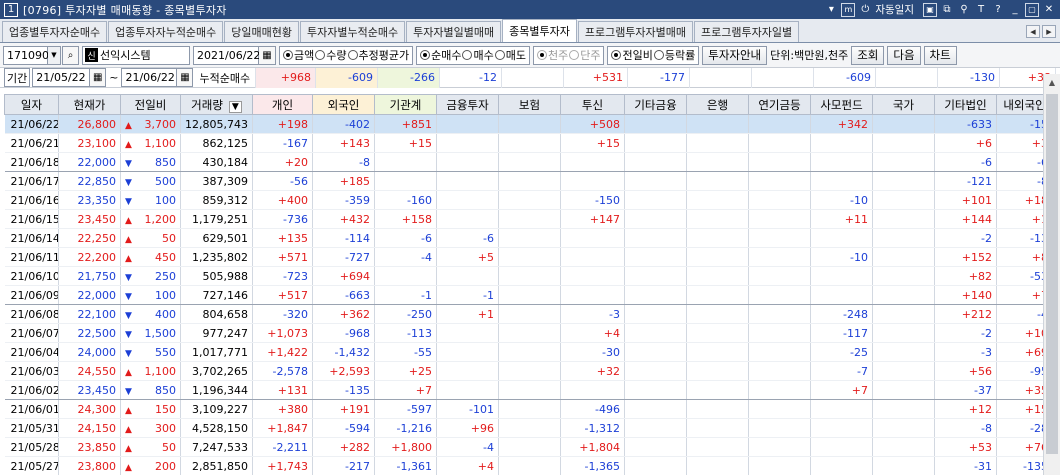 The image size is (1060, 475). I want to click on column-header: 기관계, so click(405, 104).